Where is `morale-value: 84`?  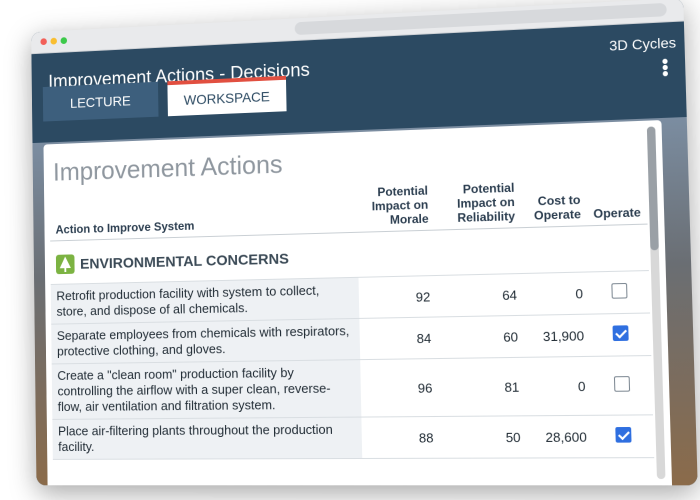 morale-value: 84 is located at coordinates (398, 338).